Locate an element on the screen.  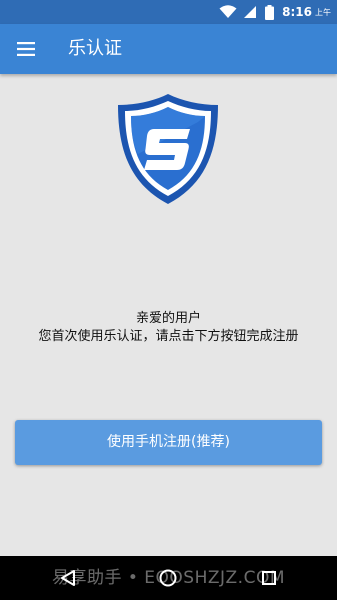
shield-s-logo is located at coordinates (168, 149).